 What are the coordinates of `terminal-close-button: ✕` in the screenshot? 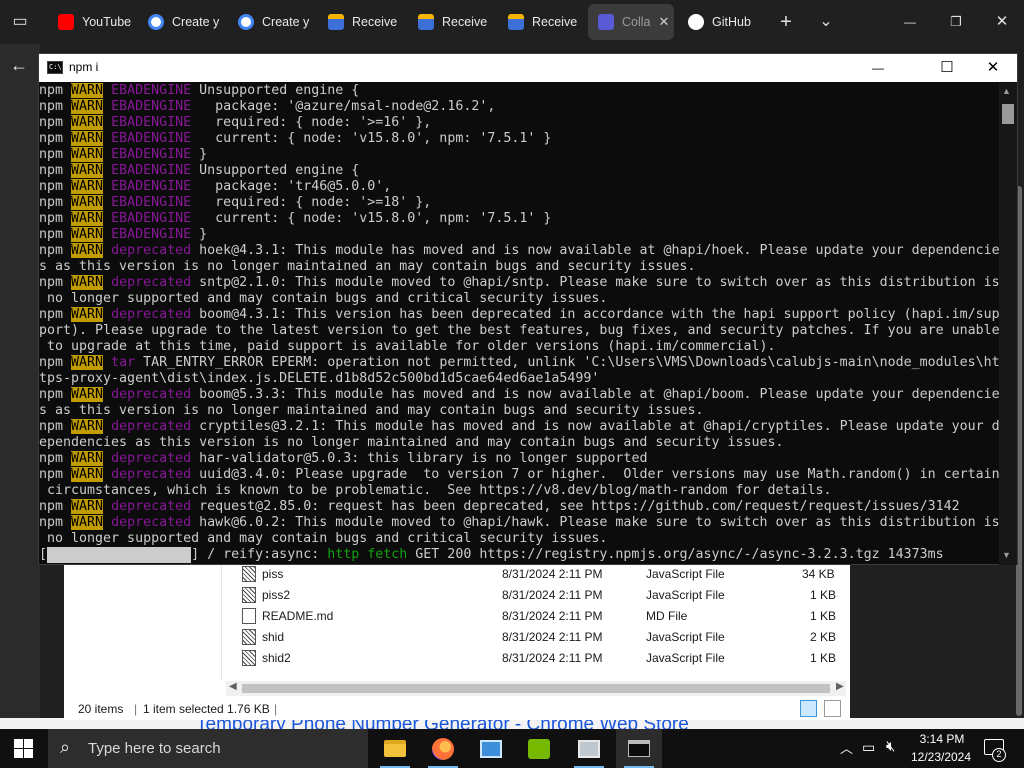 It's located at (993, 68).